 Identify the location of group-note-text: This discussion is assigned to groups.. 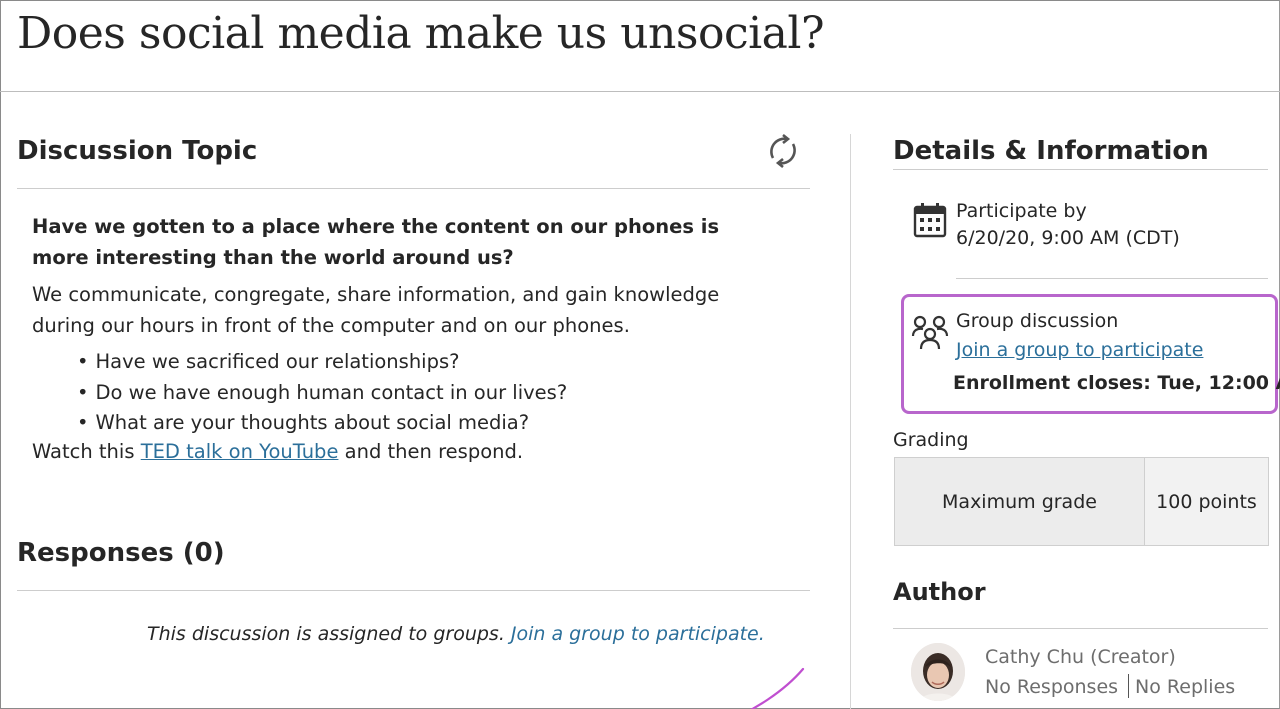
(326, 634).